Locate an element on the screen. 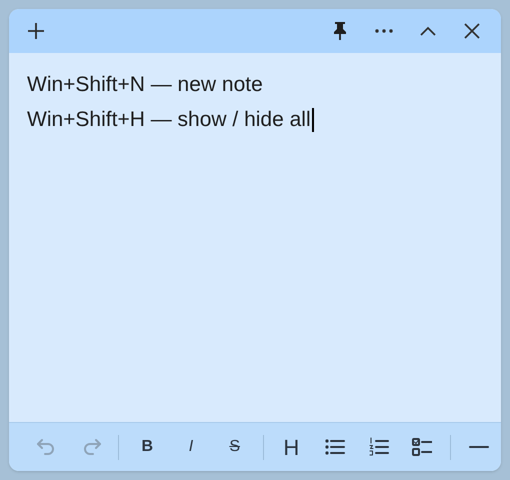 This screenshot has height=480, width=510. italic-button: I is located at coordinates (191, 447).